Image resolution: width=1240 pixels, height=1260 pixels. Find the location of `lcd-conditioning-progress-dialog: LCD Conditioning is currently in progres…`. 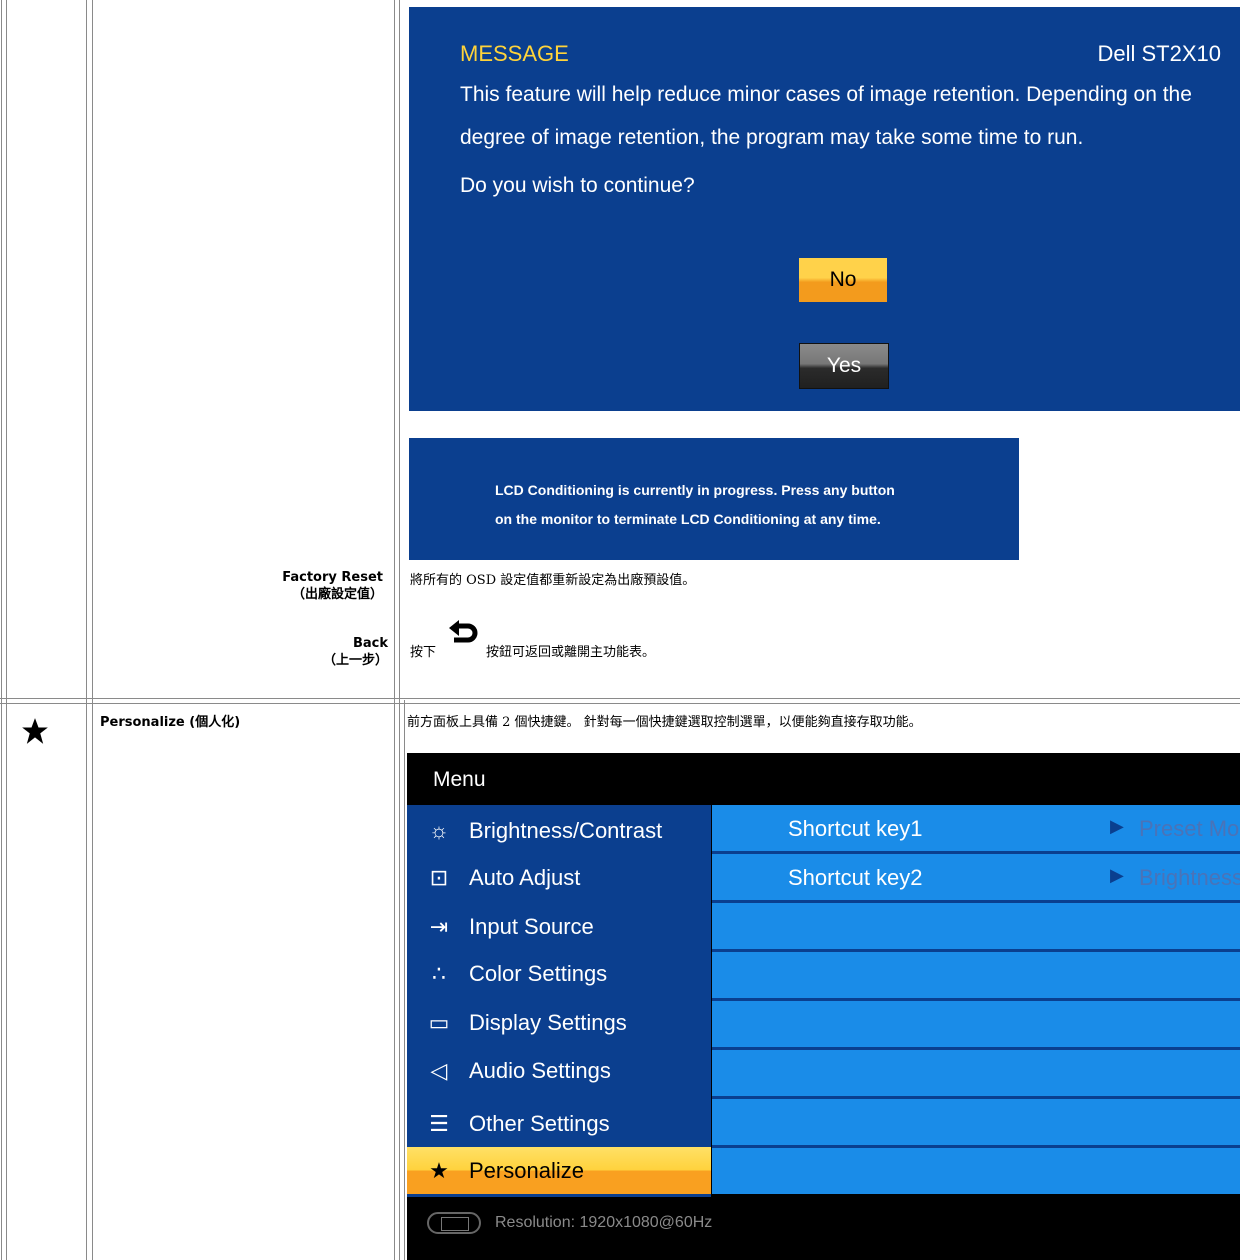

lcd-conditioning-progress-dialog: LCD Conditioning is currently in progres… is located at coordinates (714, 499).